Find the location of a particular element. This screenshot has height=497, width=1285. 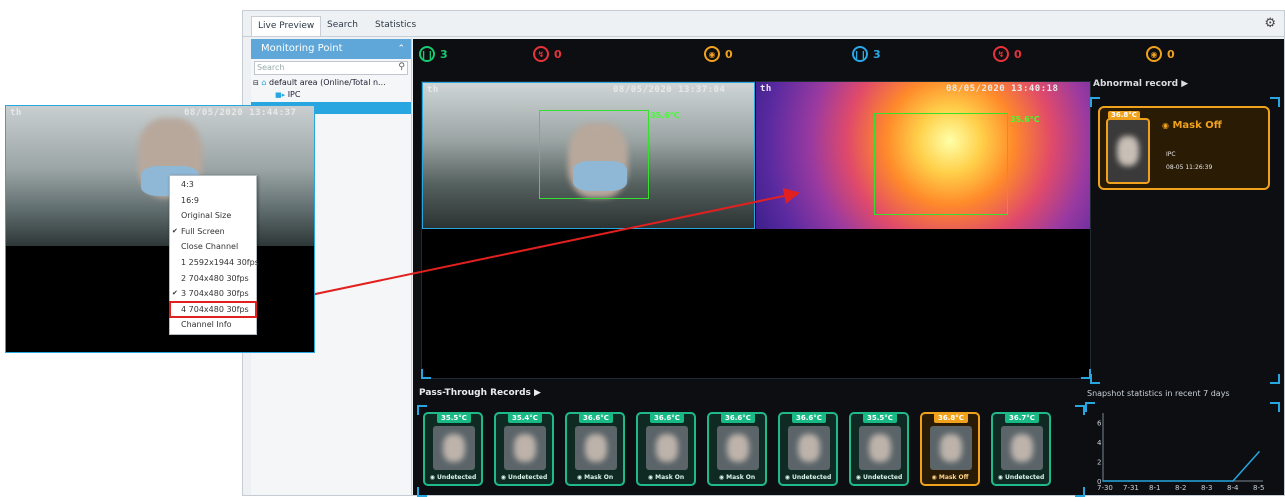

menu-item: ✔ 3 704x480 30fps is located at coordinates (213, 294).